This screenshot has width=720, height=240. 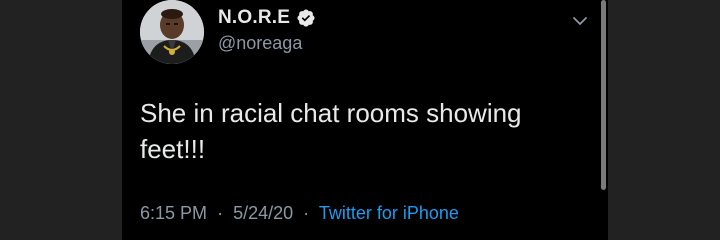 What do you see at coordinates (389, 213) in the screenshot?
I see `tweet-source-link: Twitter for iPhone` at bounding box center [389, 213].